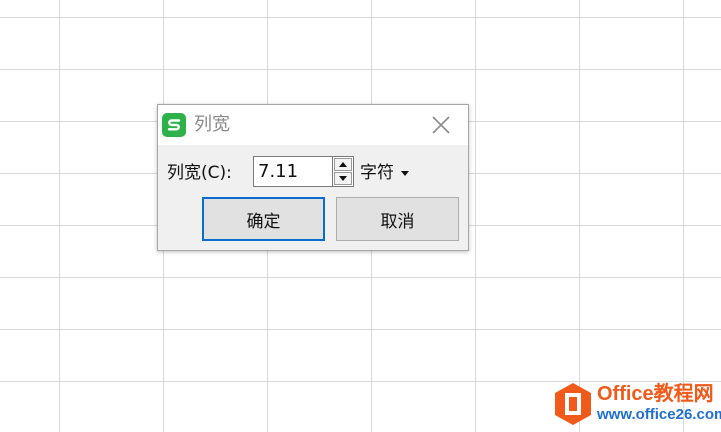 This screenshot has width=721, height=432. Describe the element at coordinates (659, 414) in the screenshot. I see `watermark-url: www.office26.com` at that location.